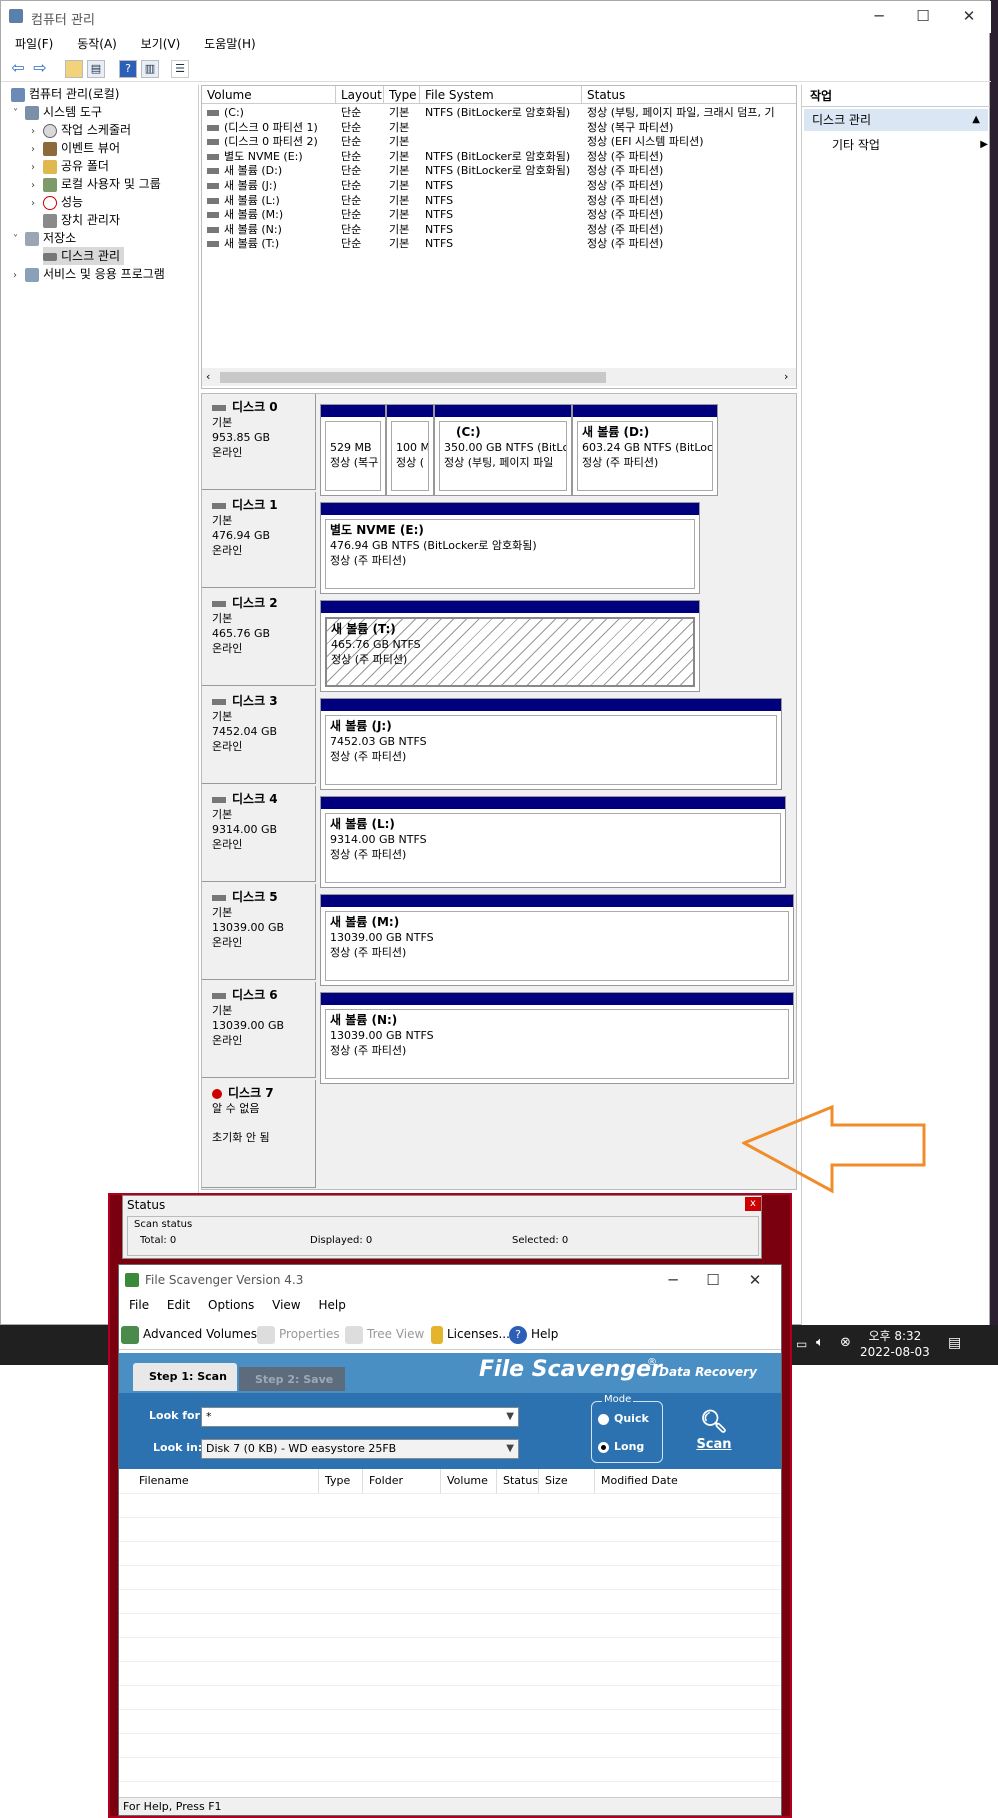  Describe the element at coordinates (18, 69) in the screenshot. I see `back-arrow-icon: ⇦` at that location.